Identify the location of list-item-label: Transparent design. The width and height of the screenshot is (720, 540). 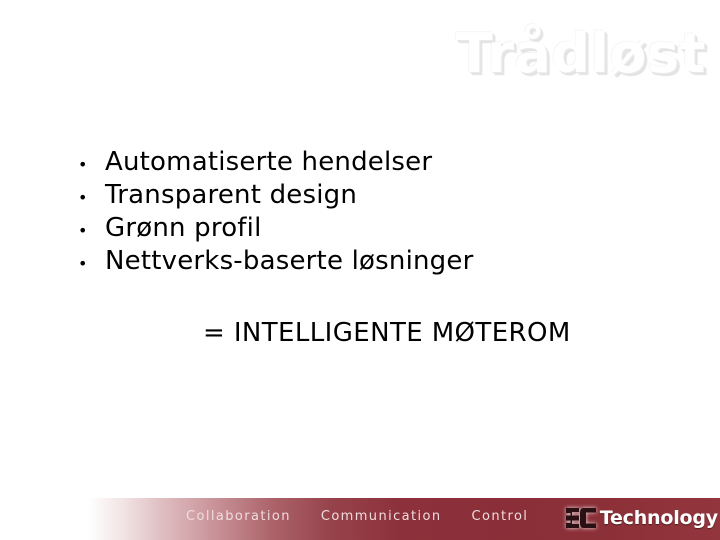
(231, 195).